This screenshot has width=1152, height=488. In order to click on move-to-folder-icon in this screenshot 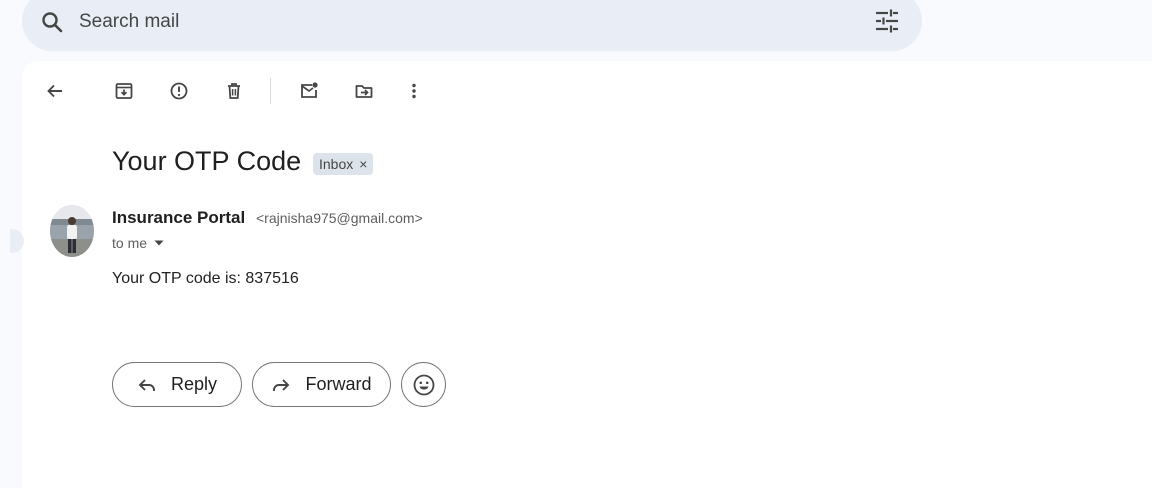, I will do `click(364, 91)`.